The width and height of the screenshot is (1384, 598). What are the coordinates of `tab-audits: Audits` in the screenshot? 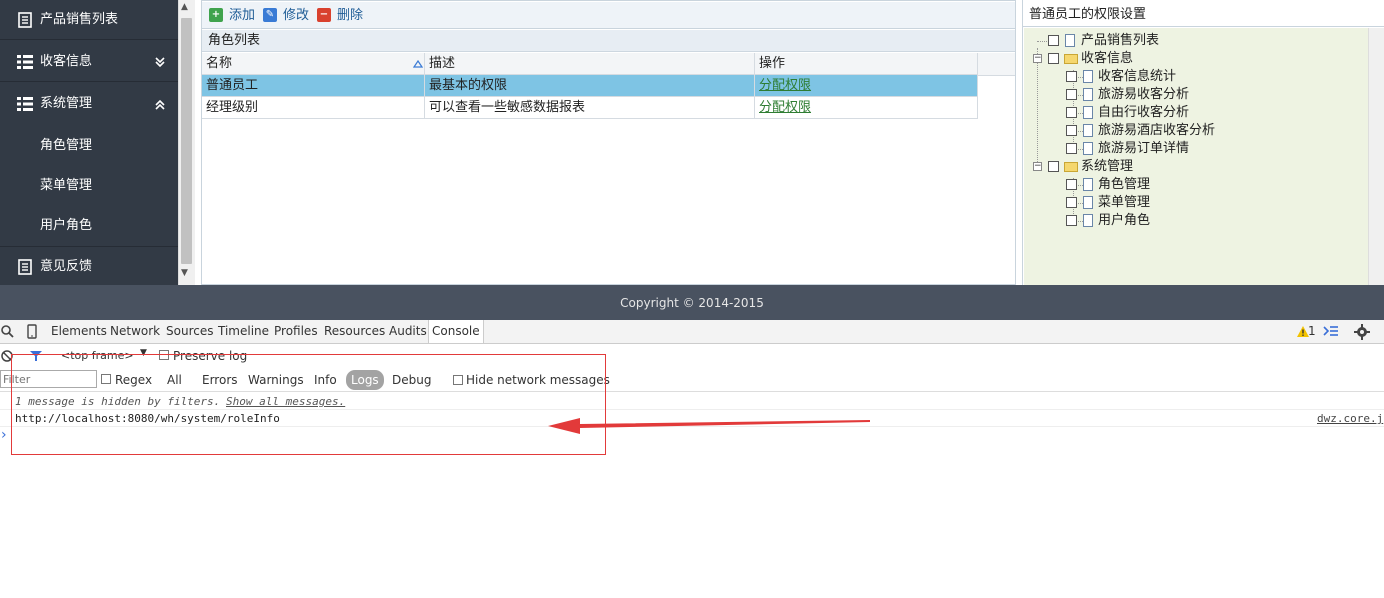 It's located at (408, 331).